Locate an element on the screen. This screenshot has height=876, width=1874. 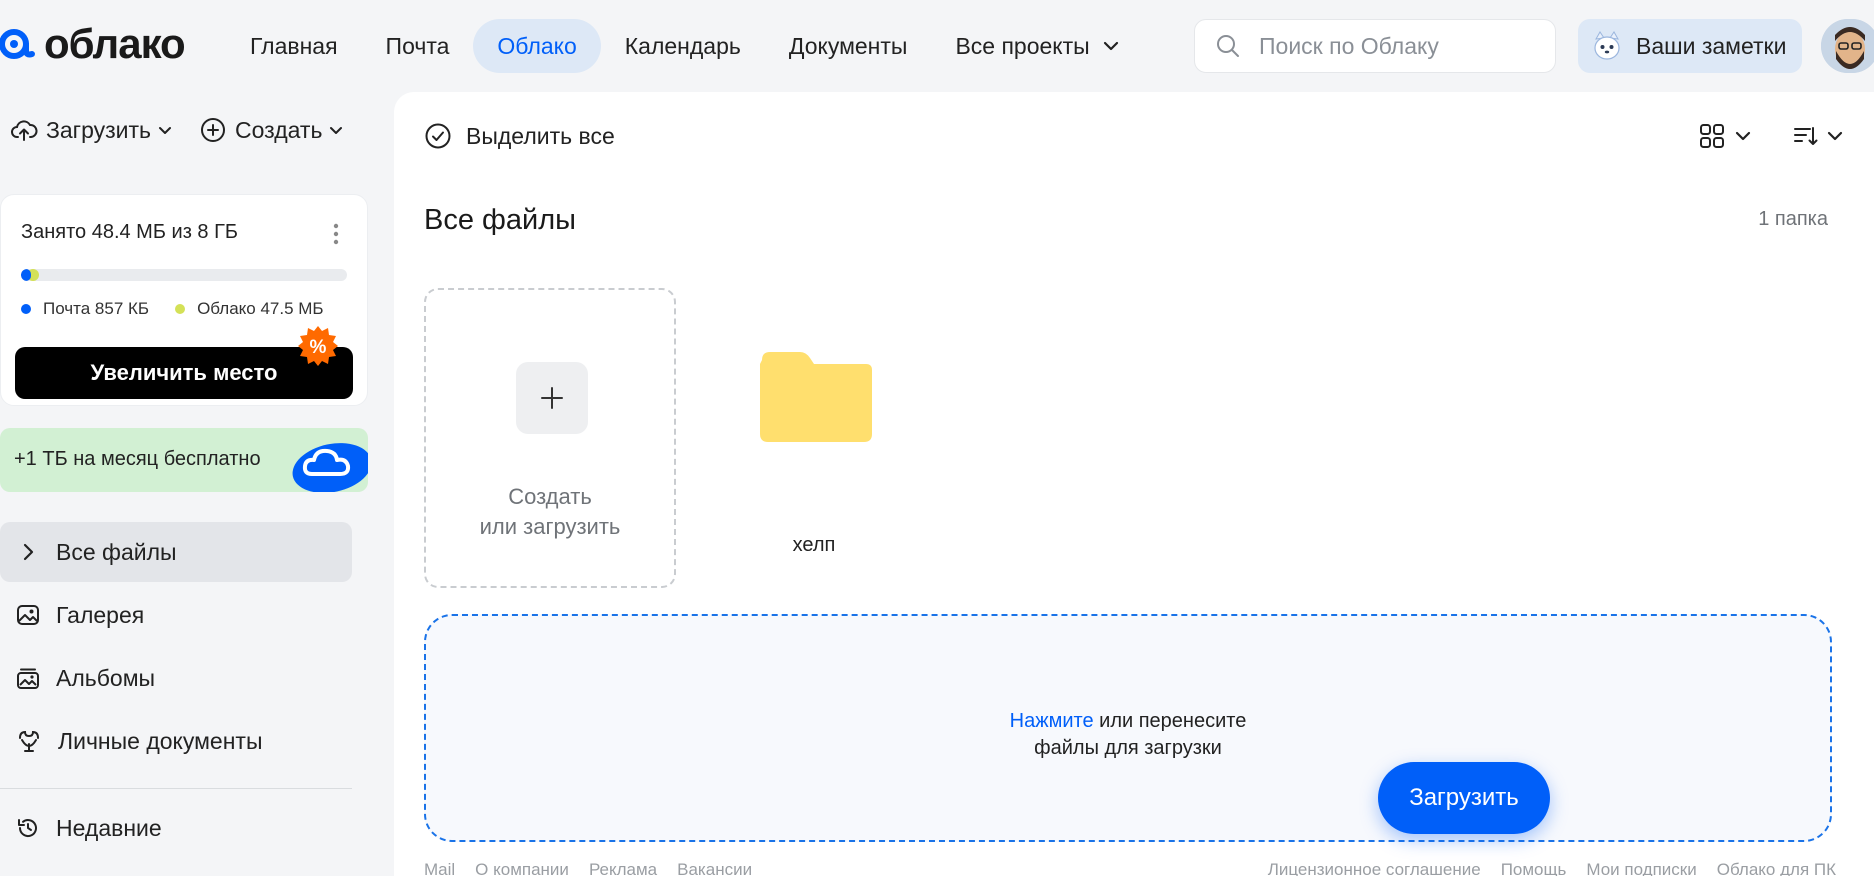
storage-legend: Почта 857 КБ Облако 47.5 МБ is located at coordinates (185, 309).